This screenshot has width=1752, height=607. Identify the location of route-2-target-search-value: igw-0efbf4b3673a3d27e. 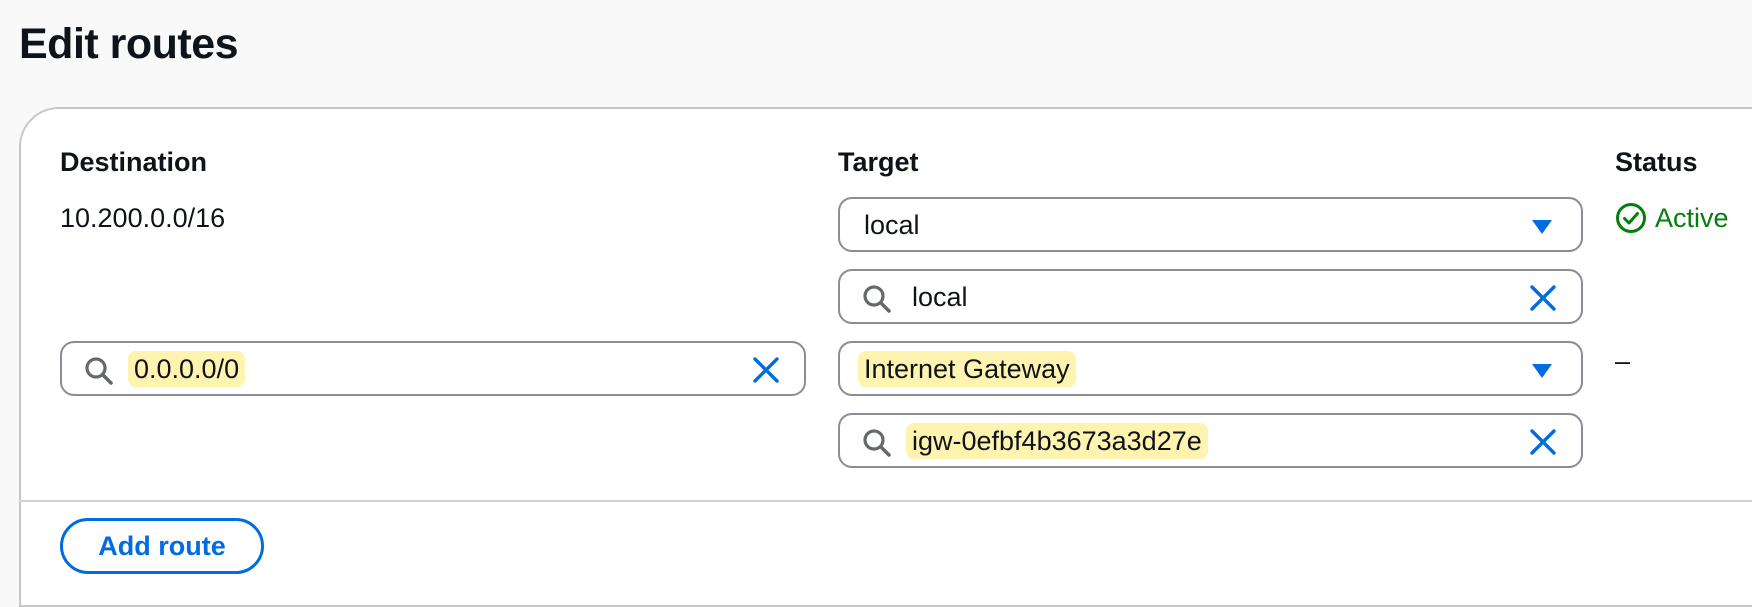
(1057, 441).